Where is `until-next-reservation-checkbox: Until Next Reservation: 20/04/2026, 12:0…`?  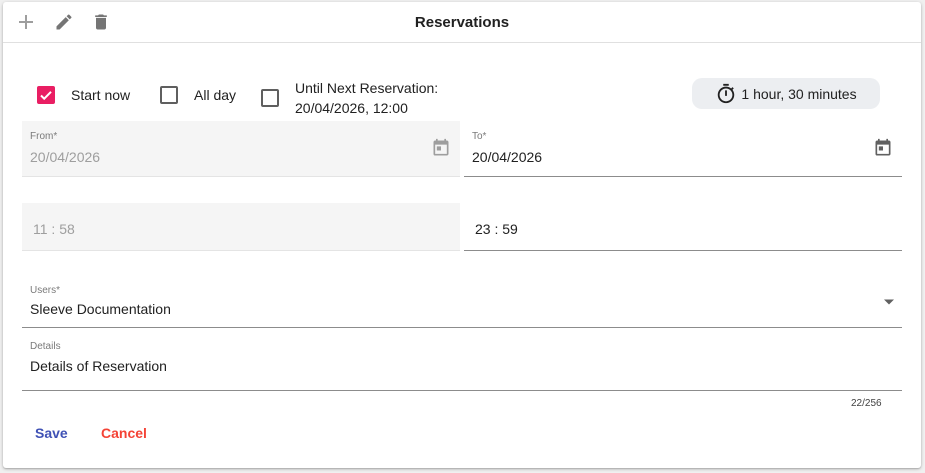
until-next-reservation-checkbox: Until Next Reservation: 20/04/2026, 12:0… is located at coordinates (349, 98).